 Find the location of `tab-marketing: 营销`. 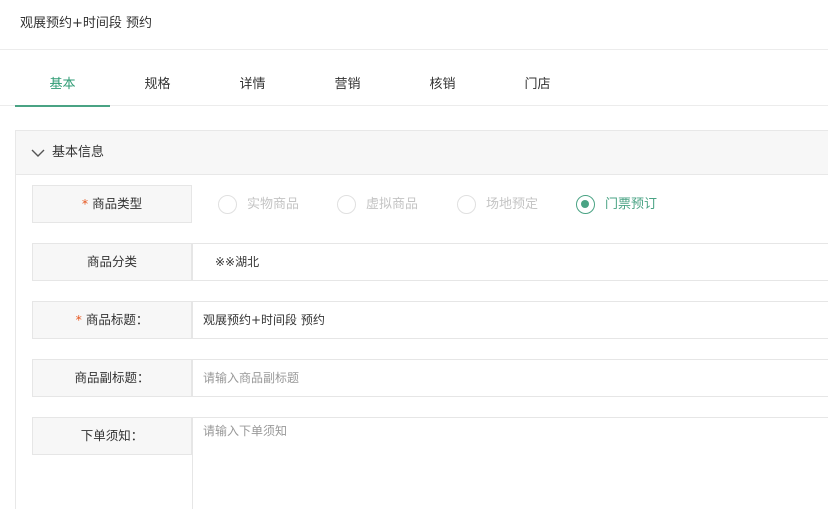

tab-marketing: 营销 is located at coordinates (347, 78).